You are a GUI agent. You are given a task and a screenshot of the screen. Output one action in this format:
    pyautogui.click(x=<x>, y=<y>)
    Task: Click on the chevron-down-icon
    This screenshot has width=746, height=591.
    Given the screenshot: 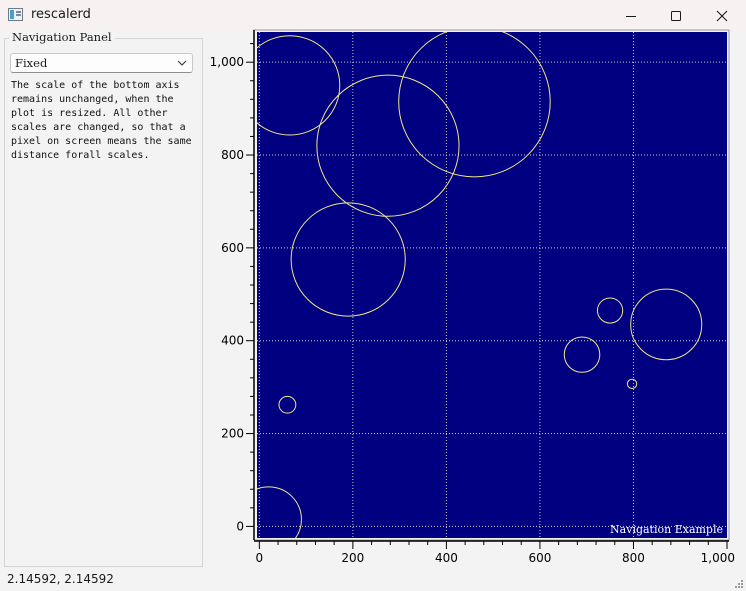 What is the action you would take?
    pyautogui.click(x=182, y=63)
    